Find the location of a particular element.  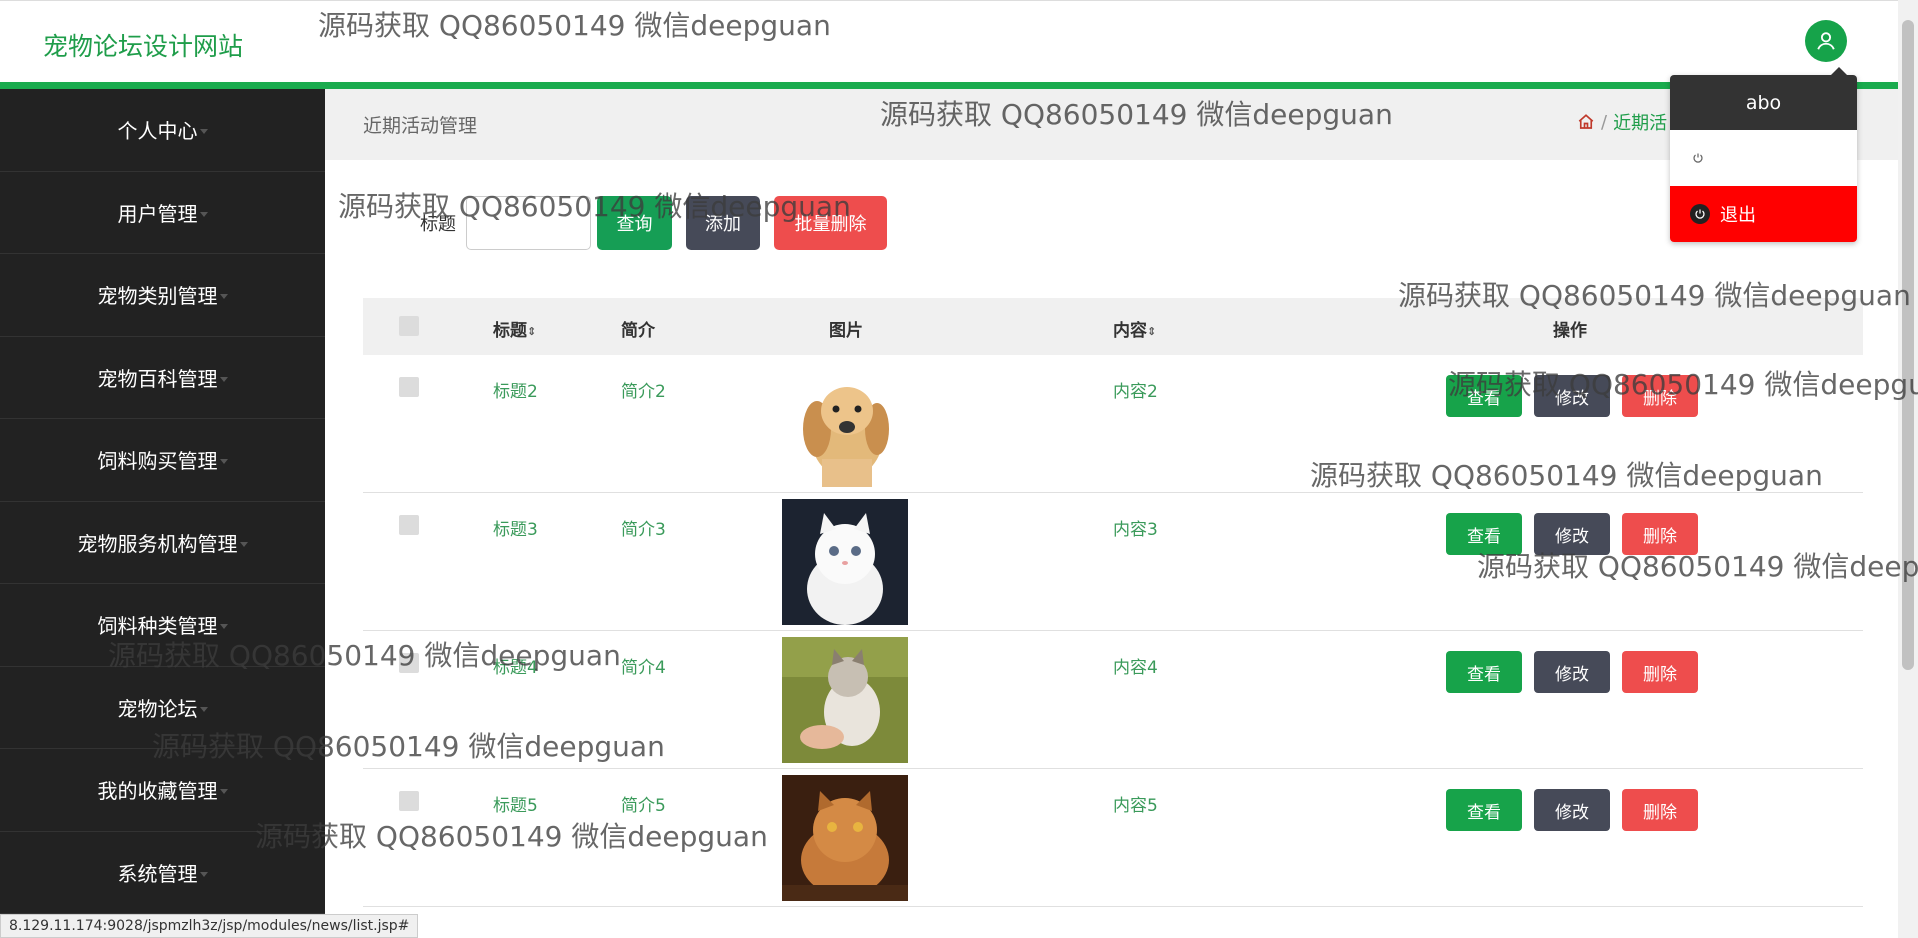

sidebar-item-feed-type: 饲料种类管理 is located at coordinates (162, 625).